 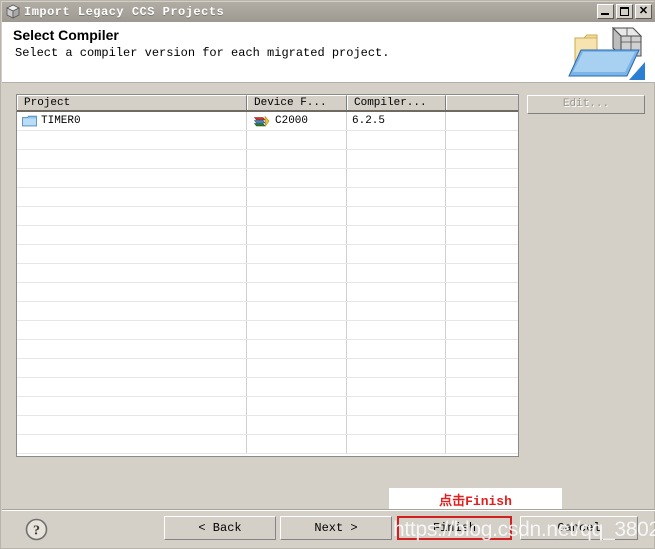 I want to click on minimize-button, so click(x=605, y=11).